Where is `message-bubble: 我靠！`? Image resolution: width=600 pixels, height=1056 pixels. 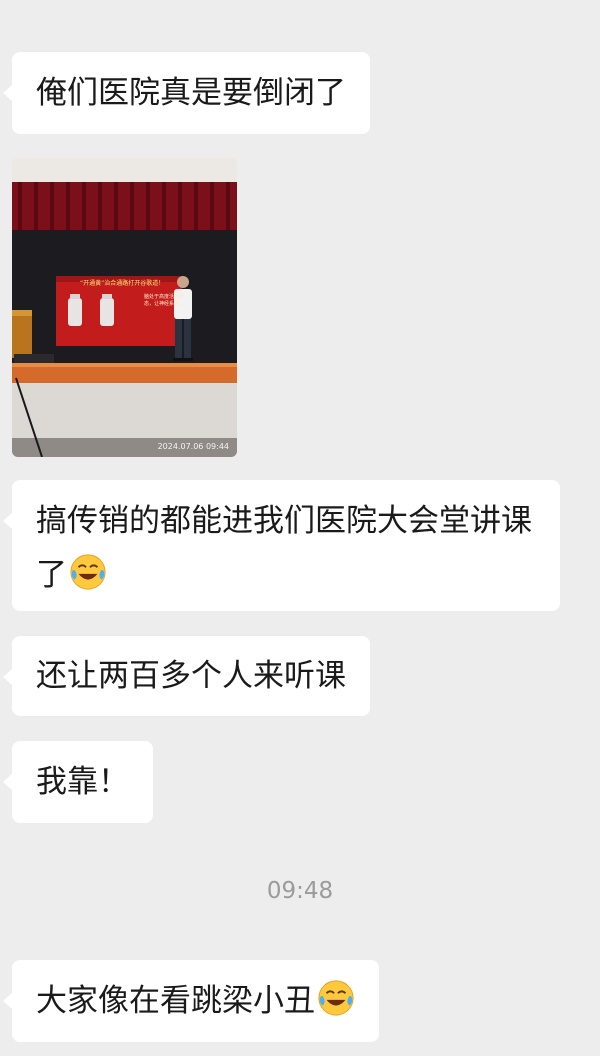
message-bubble: 我靠！ is located at coordinates (78, 782).